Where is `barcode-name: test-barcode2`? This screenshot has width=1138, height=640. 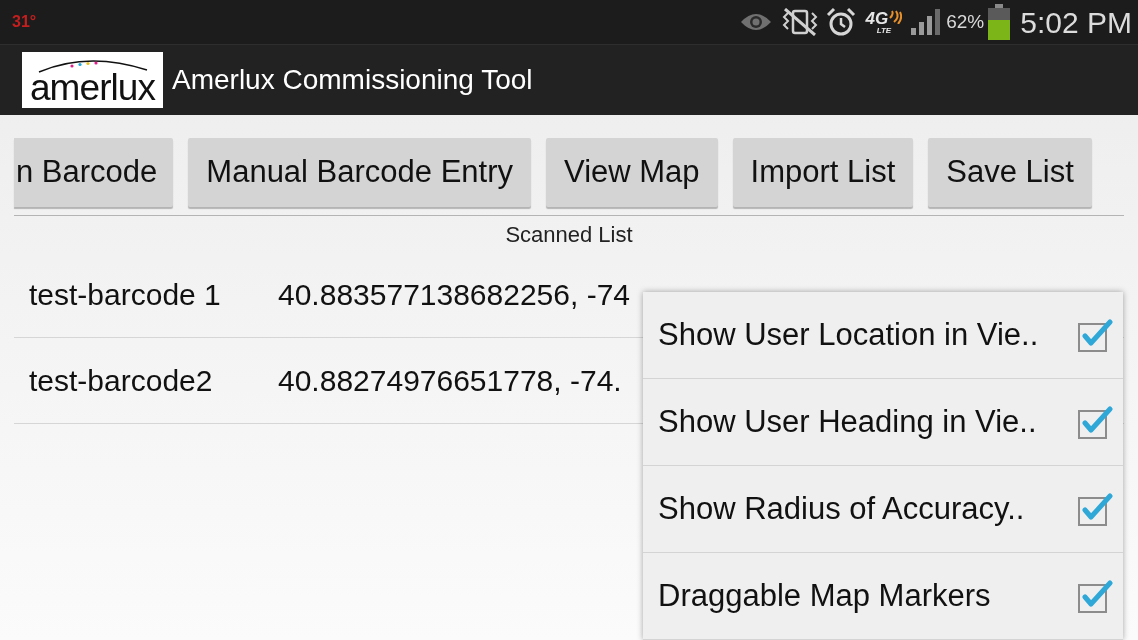
barcode-name: test-barcode2 is located at coordinates (121, 381).